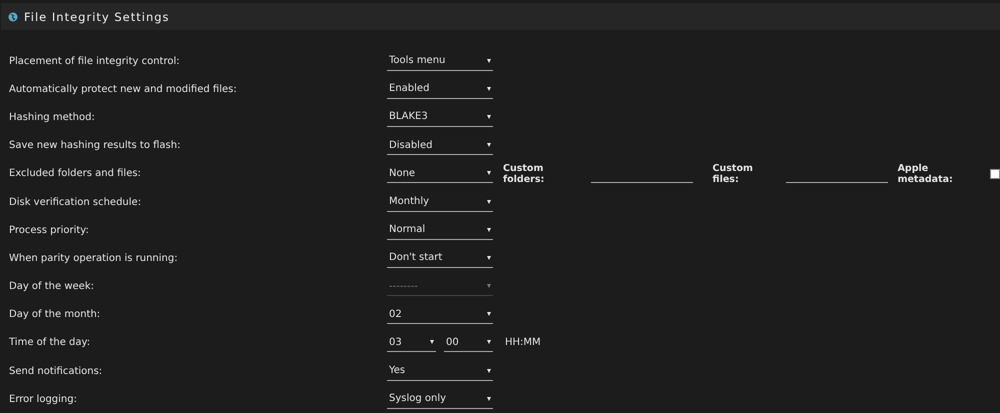  I want to click on dropdown: Enabled, so click(440, 89).